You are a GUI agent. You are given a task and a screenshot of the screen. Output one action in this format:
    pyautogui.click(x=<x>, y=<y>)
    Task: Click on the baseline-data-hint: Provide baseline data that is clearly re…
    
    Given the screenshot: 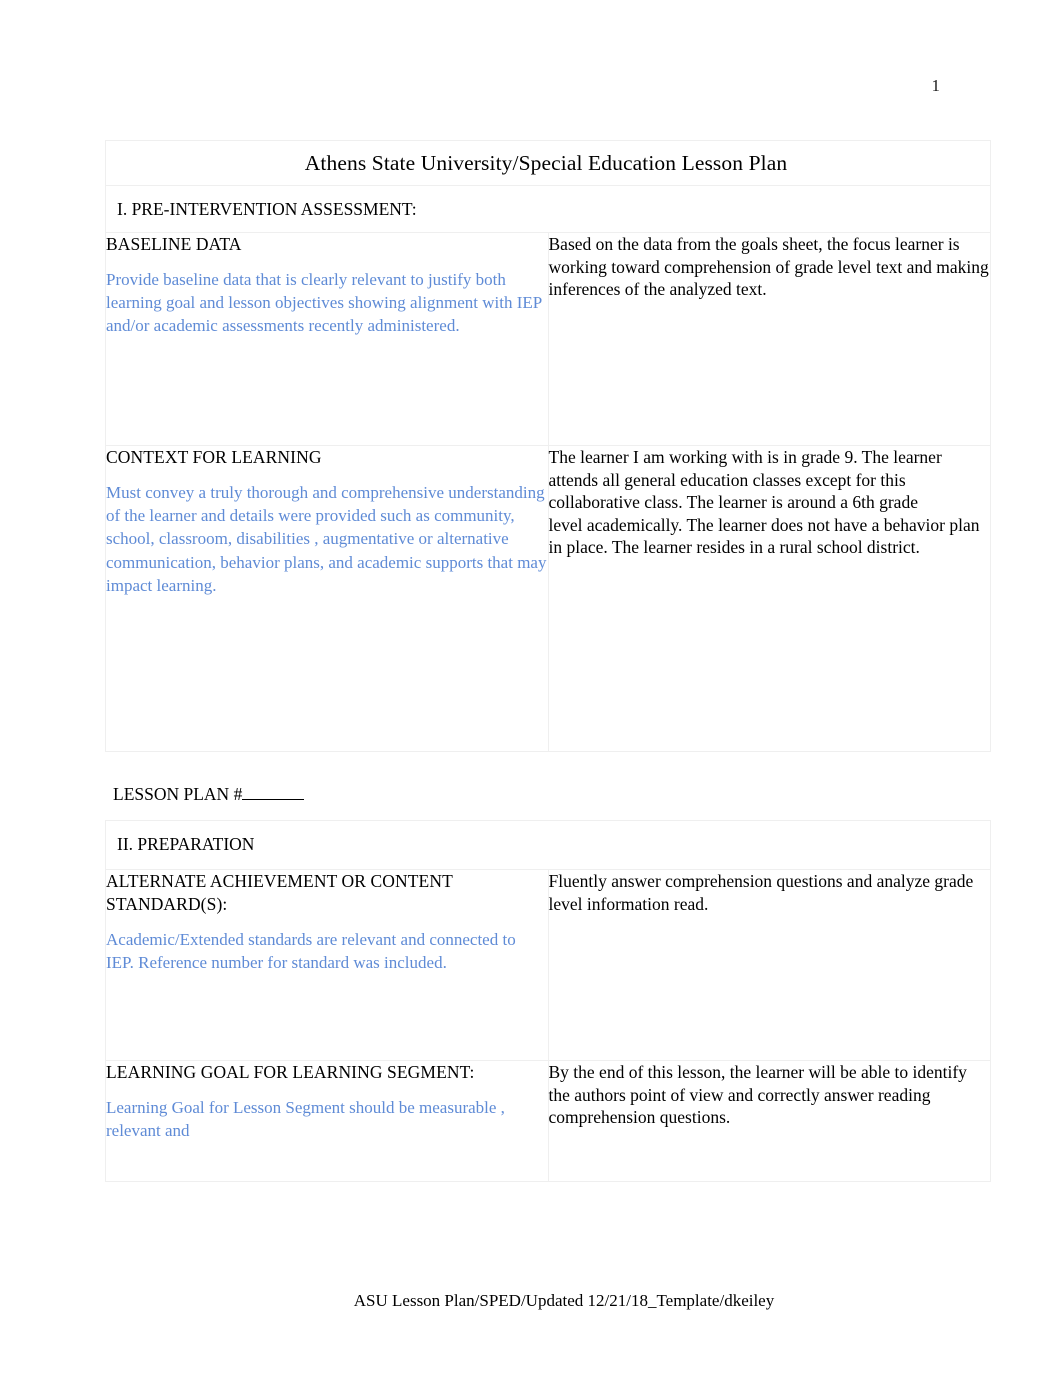 What is the action you would take?
    pyautogui.click(x=324, y=303)
    